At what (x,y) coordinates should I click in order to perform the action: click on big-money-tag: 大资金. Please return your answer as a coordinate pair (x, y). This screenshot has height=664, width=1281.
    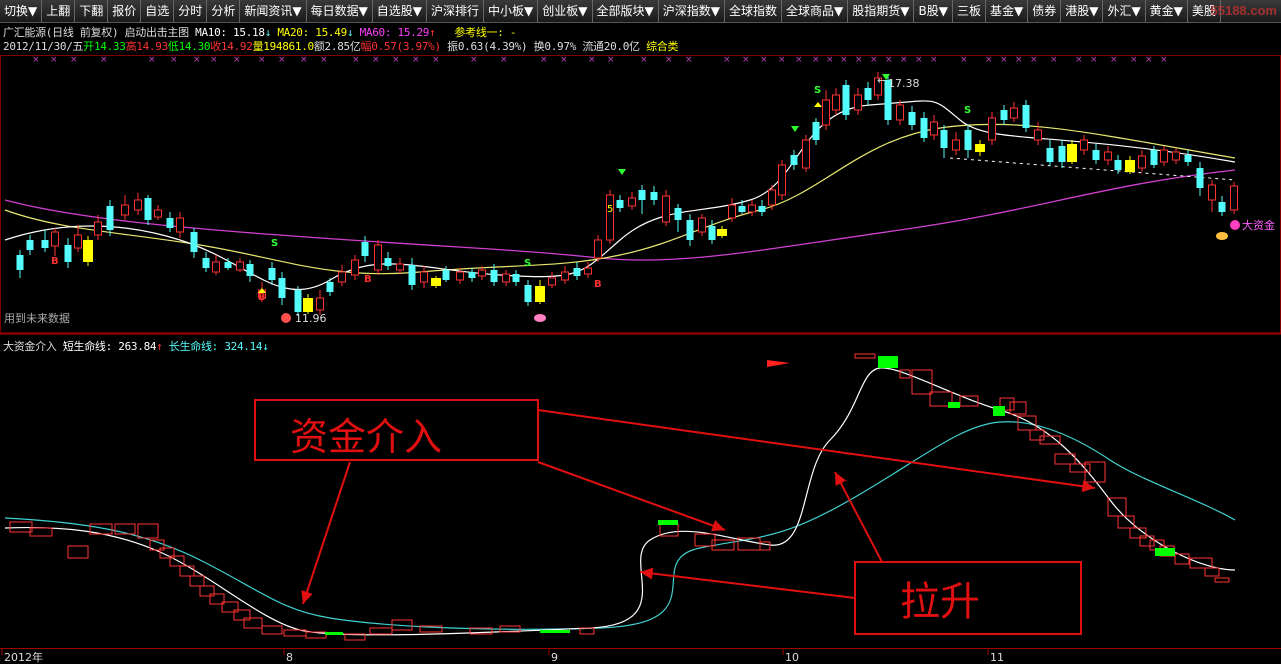
    Looking at the image, I should click on (1258, 225).